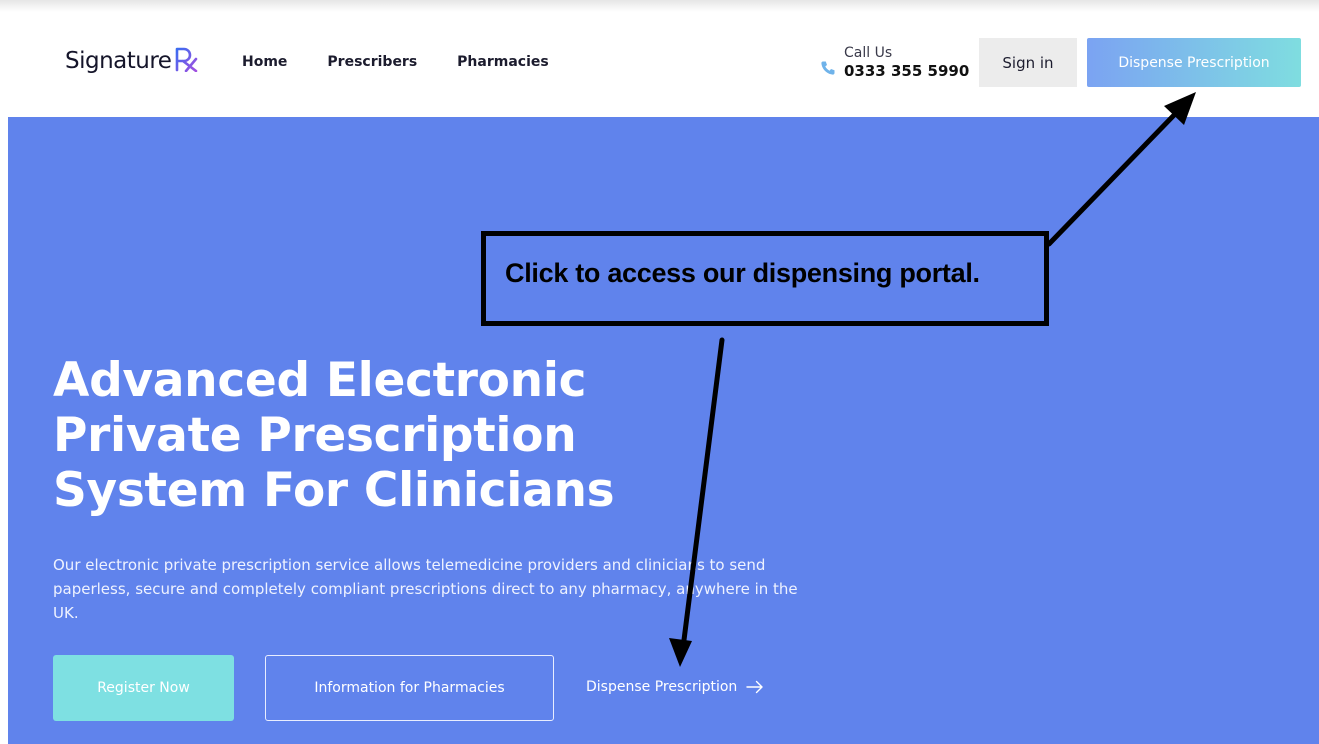 This screenshot has width=1319, height=744. What do you see at coordinates (868, 53) in the screenshot?
I see `call-label: Call Us` at bounding box center [868, 53].